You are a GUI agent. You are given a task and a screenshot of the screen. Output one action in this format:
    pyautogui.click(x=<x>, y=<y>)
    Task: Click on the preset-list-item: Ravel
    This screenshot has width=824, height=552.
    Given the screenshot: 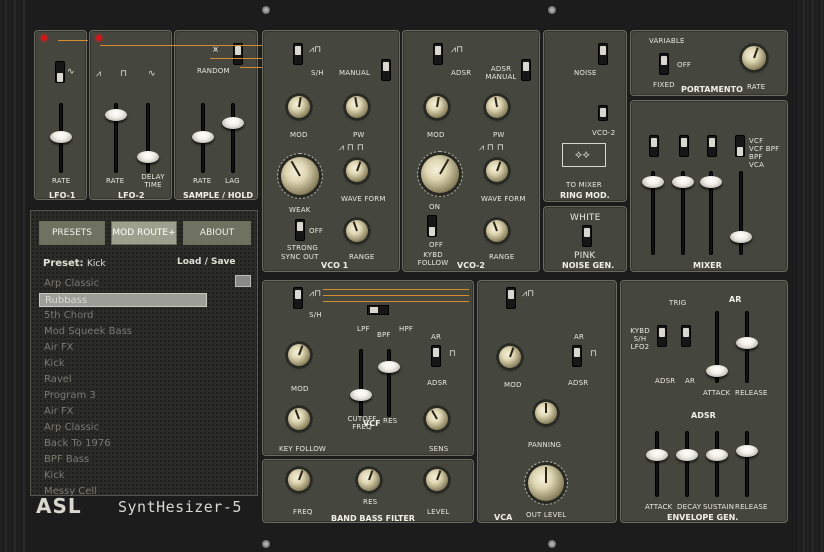 What is the action you would take?
    pyautogui.click(x=123, y=380)
    